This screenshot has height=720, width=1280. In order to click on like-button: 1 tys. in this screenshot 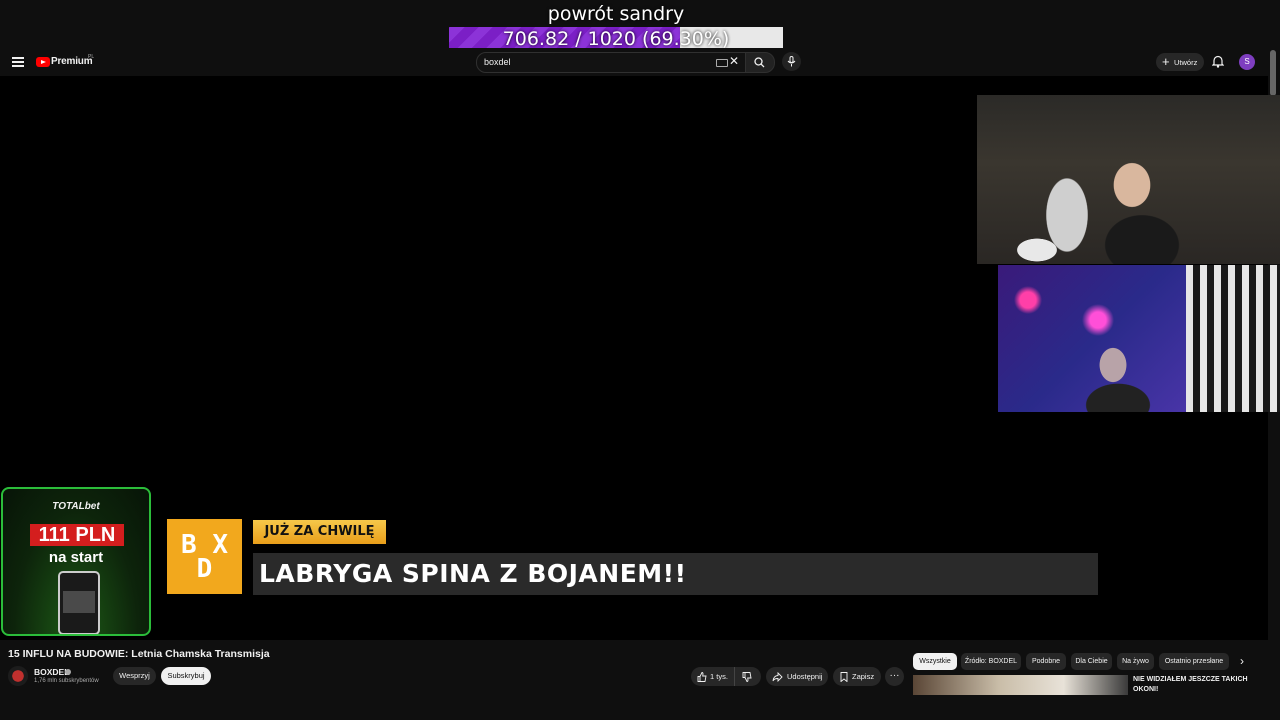, I will do `click(713, 676)`.